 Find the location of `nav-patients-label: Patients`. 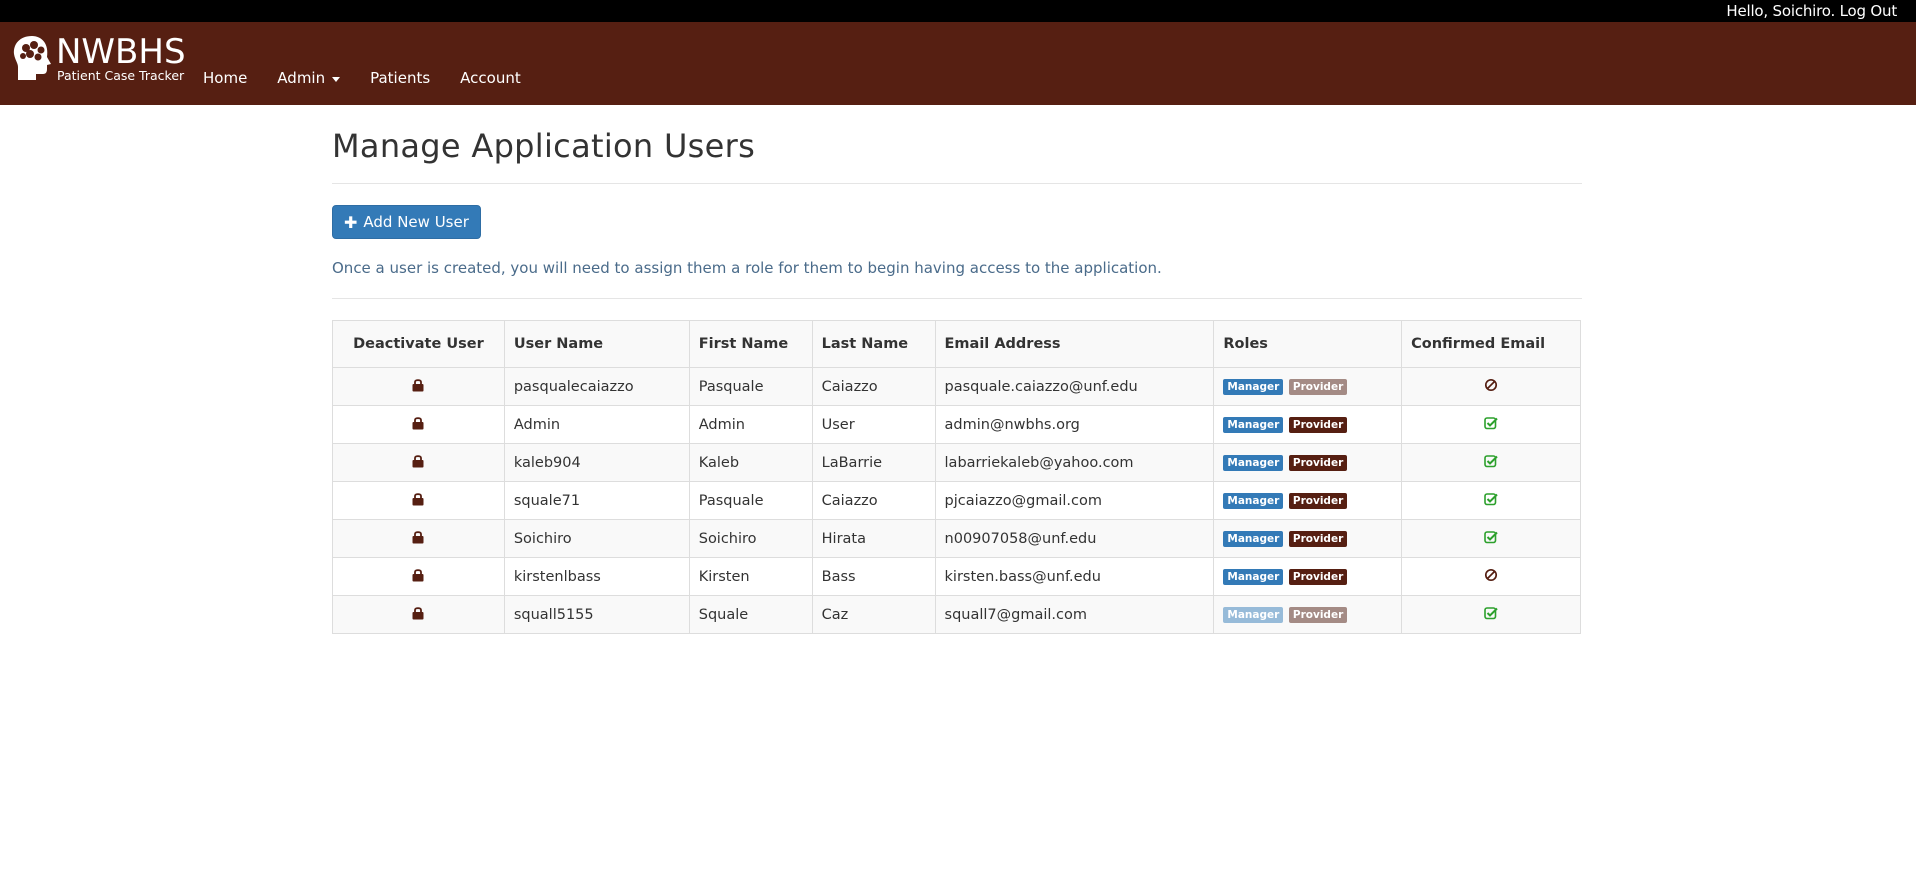

nav-patients-label: Patients is located at coordinates (400, 78).